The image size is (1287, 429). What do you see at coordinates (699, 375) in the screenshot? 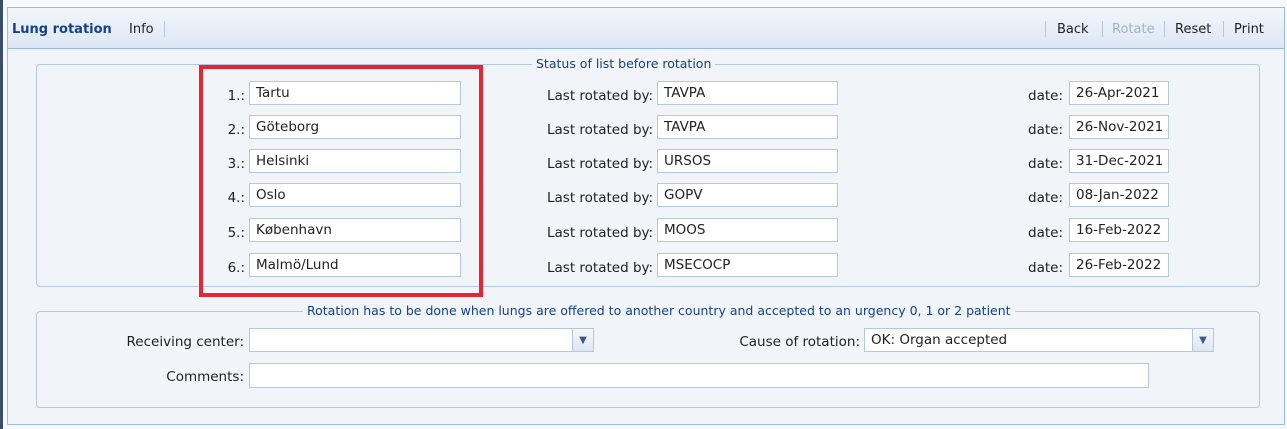
I see `comments-field` at bounding box center [699, 375].